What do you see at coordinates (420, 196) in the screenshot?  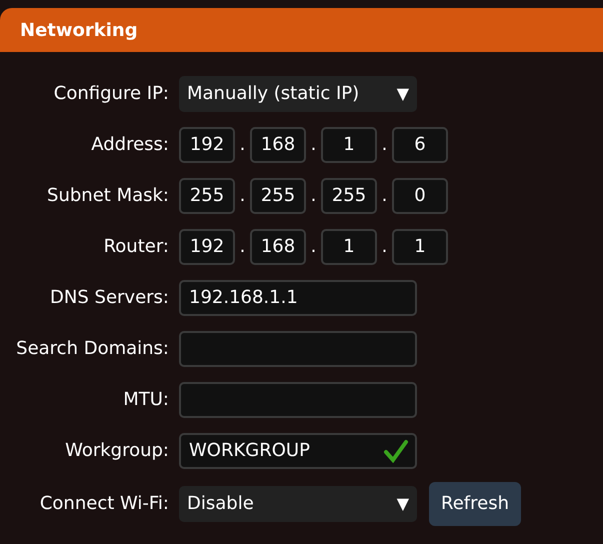 I see `octet-field: 0` at bounding box center [420, 196].